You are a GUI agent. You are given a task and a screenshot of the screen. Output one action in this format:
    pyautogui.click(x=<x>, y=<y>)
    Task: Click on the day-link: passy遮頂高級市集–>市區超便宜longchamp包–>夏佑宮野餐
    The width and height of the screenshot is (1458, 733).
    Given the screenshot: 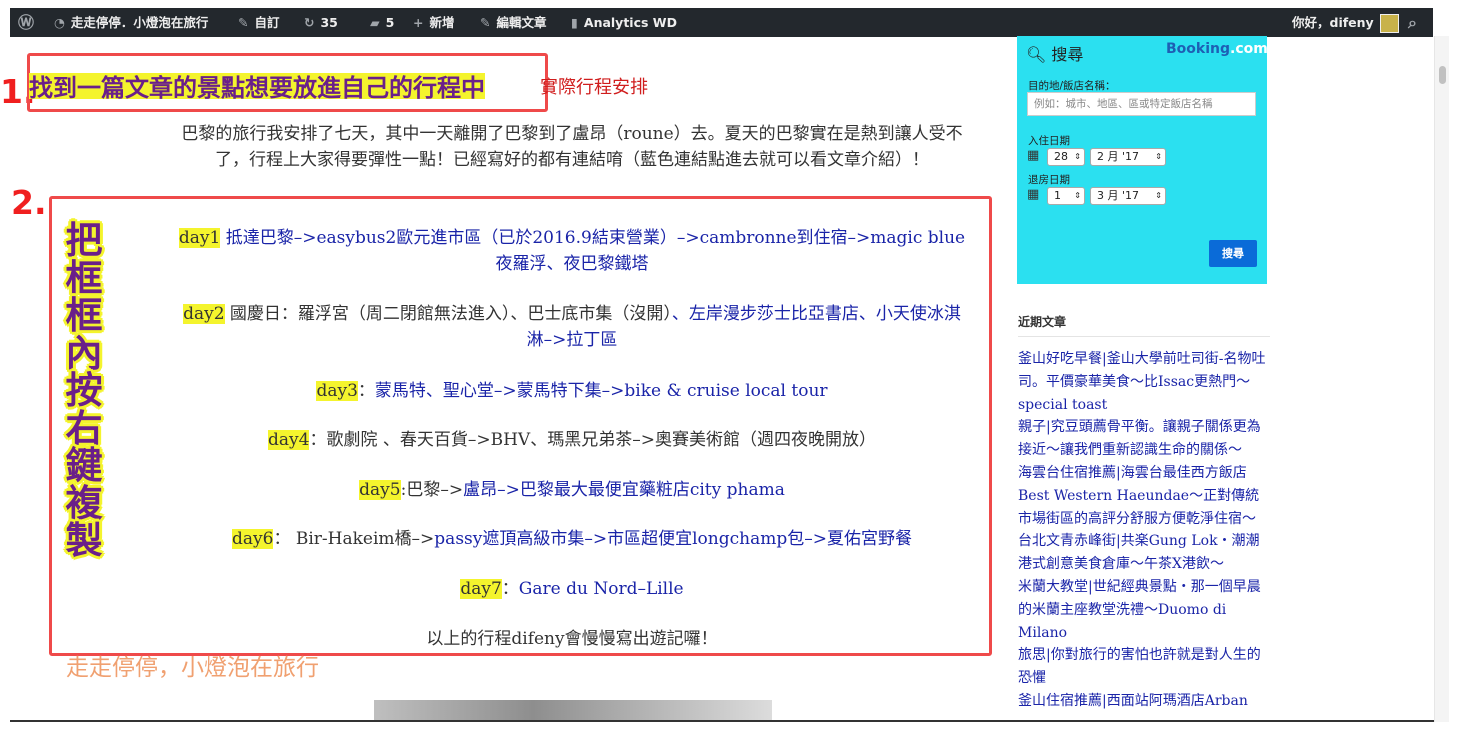 What is the action you would take?
    pyautogui.click(x=673, y=539)
    